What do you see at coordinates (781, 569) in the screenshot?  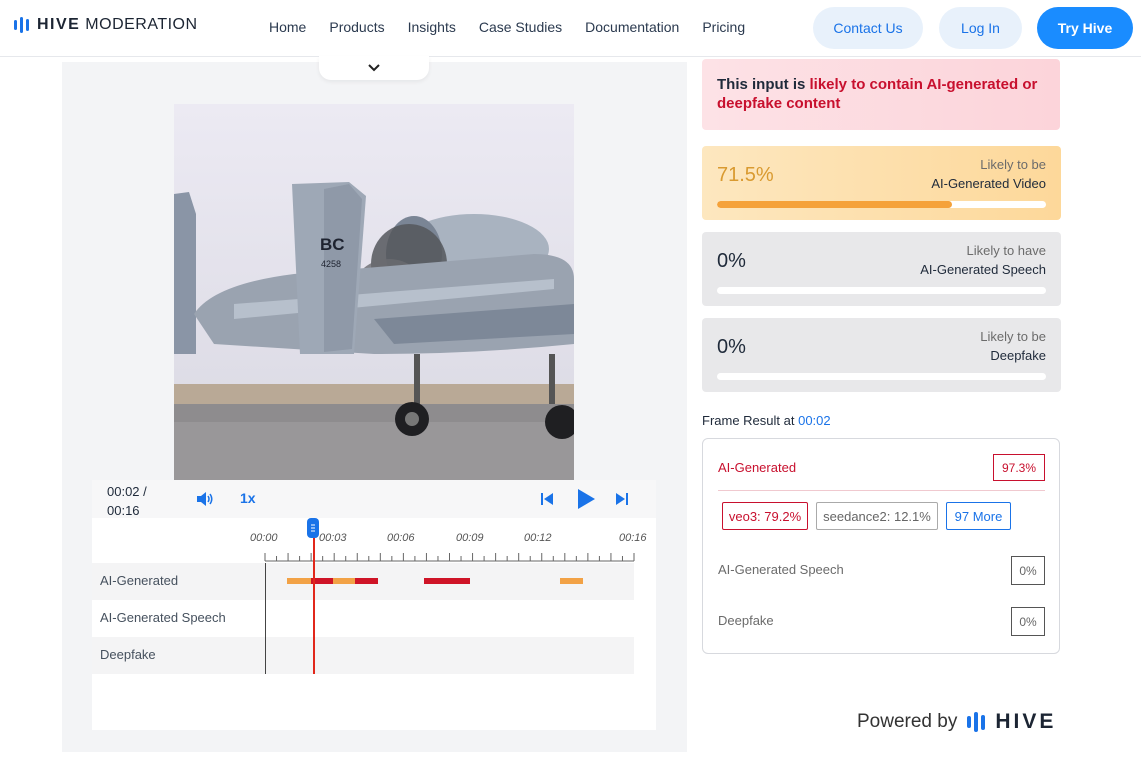 I see `speech-label: AI-Generated Speech` at bounding box center [781, 569].